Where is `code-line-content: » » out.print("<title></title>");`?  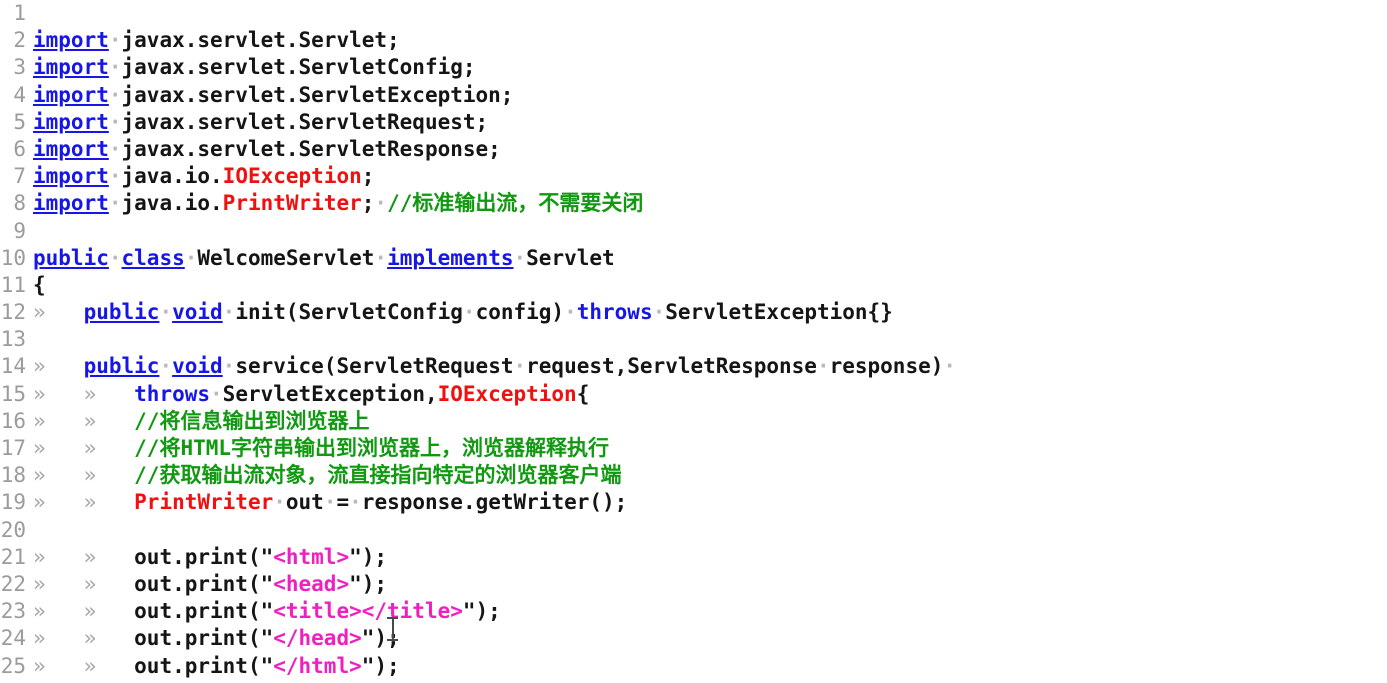
code-line-content: » » out.print("<title></title>"); is located at coordinates (263, 611).